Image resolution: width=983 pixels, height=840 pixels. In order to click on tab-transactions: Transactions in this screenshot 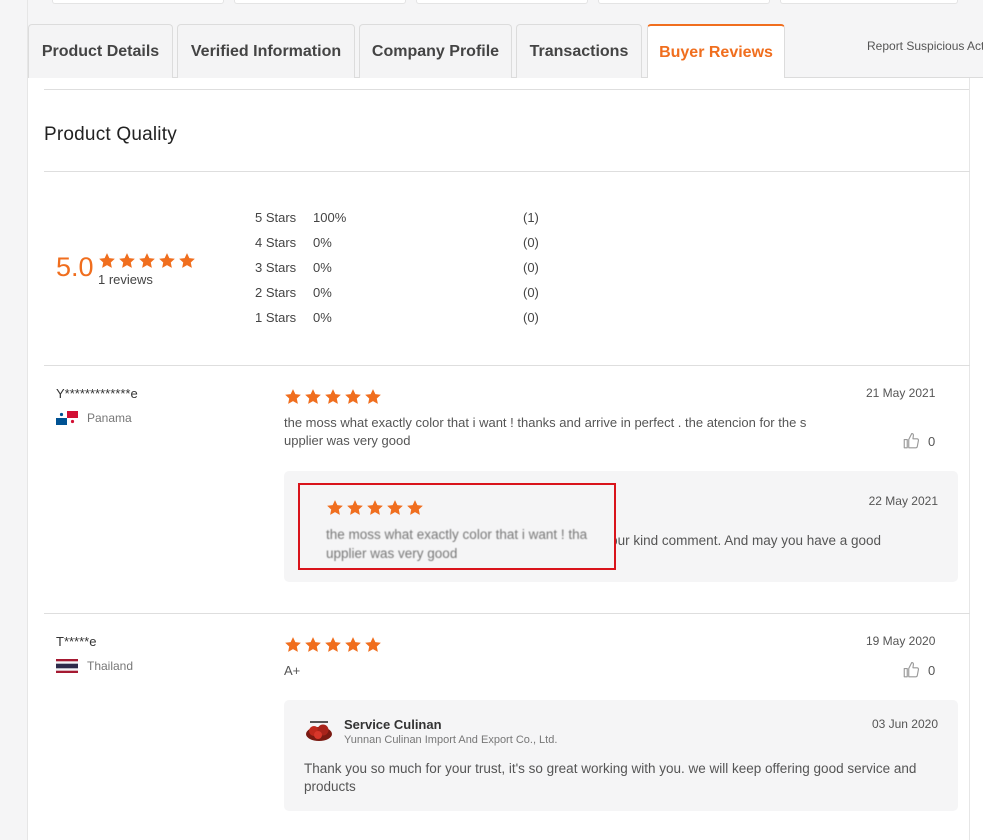, I will do `click(579, 51)`.